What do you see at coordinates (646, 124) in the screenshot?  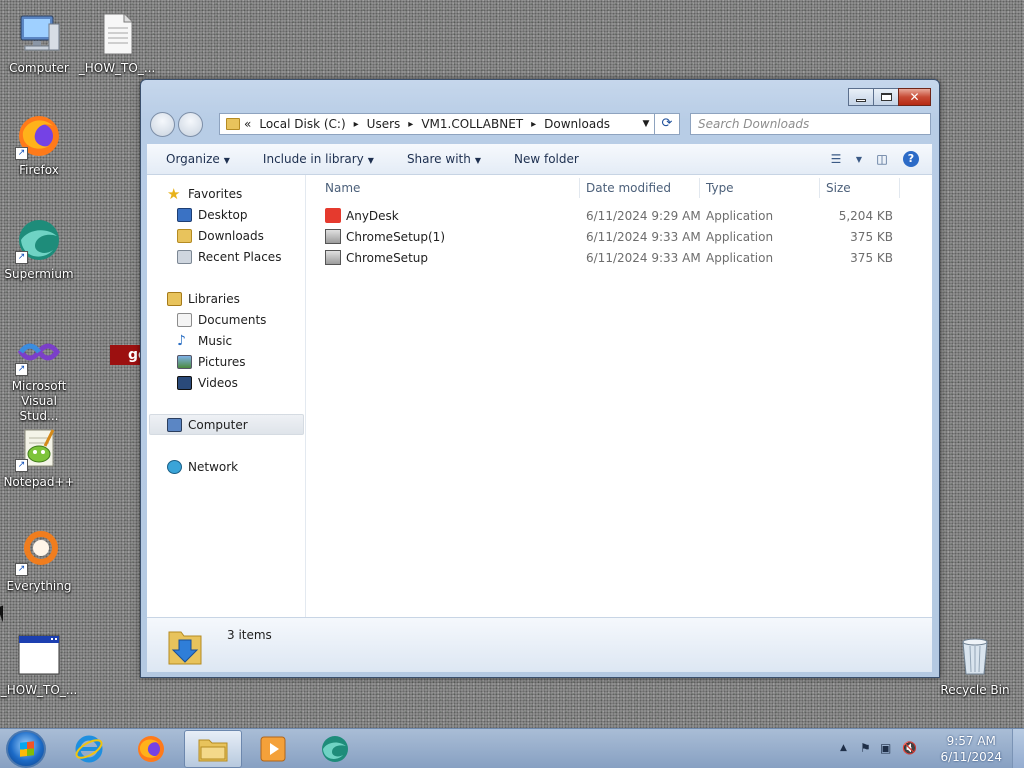 I see `address-dropdown-icon: ▼` at bounding box center [646, 124].